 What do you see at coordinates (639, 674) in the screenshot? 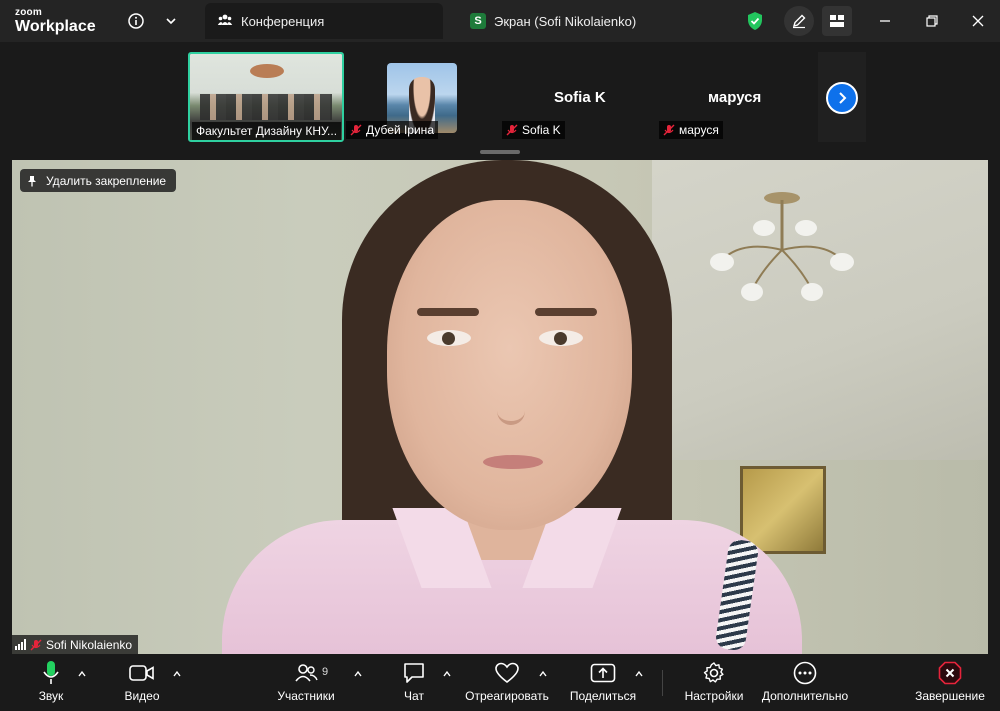
I see `share-options-caret` at bounding box center [639, 674].